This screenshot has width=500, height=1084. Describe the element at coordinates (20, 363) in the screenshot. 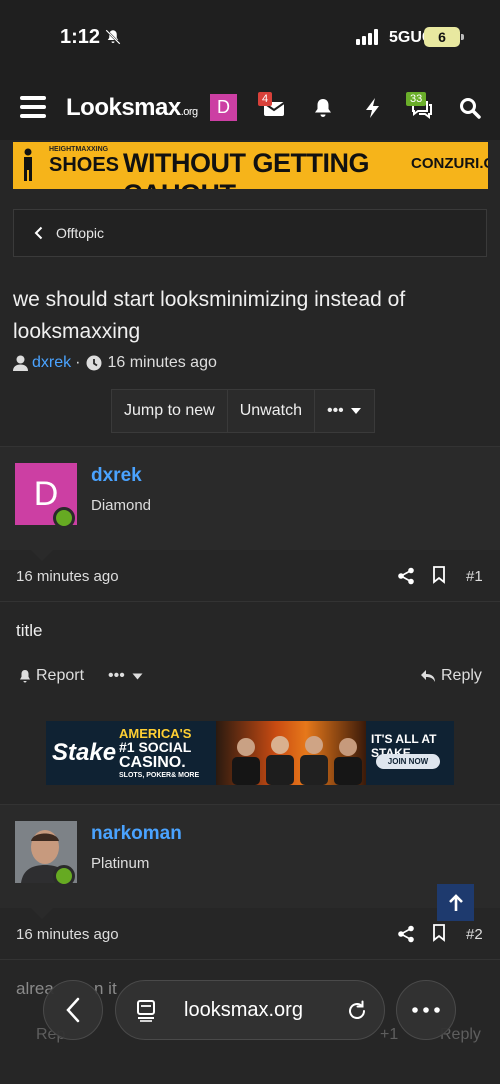

I see `user-icon` at that location.